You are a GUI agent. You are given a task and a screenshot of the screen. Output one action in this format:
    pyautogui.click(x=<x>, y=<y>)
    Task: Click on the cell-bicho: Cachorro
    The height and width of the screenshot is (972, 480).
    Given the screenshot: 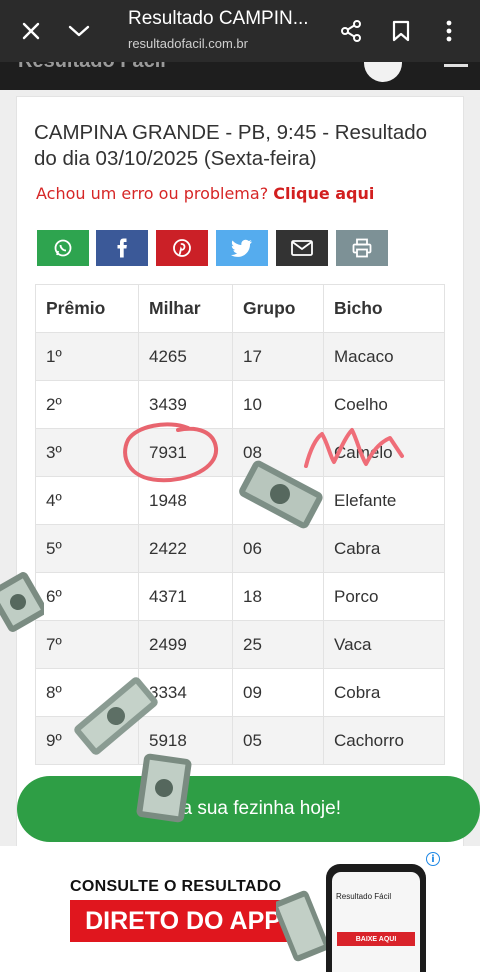 What is the action you would take?
    pyautogui.click(x=384, y=740)
    